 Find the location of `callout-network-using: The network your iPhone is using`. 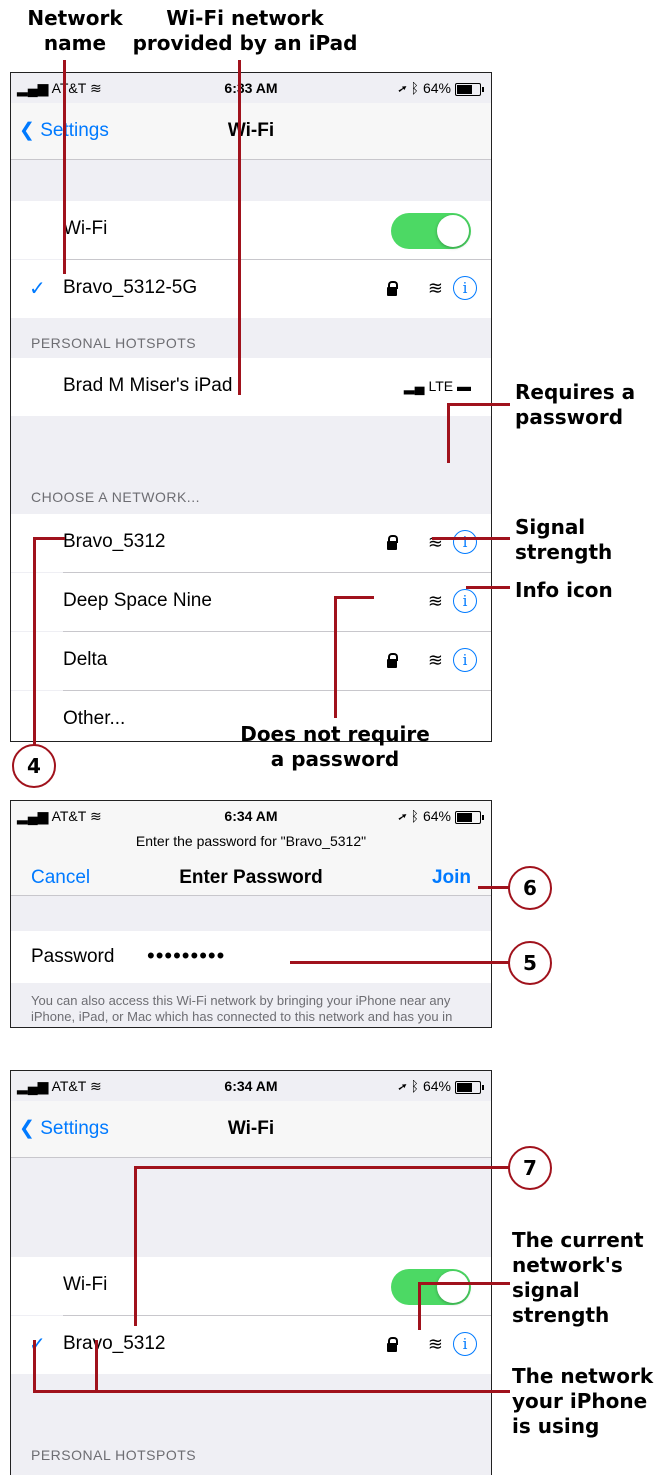

callout-network-using: The network your iPhone is using is located at coordinates (583, 1401).